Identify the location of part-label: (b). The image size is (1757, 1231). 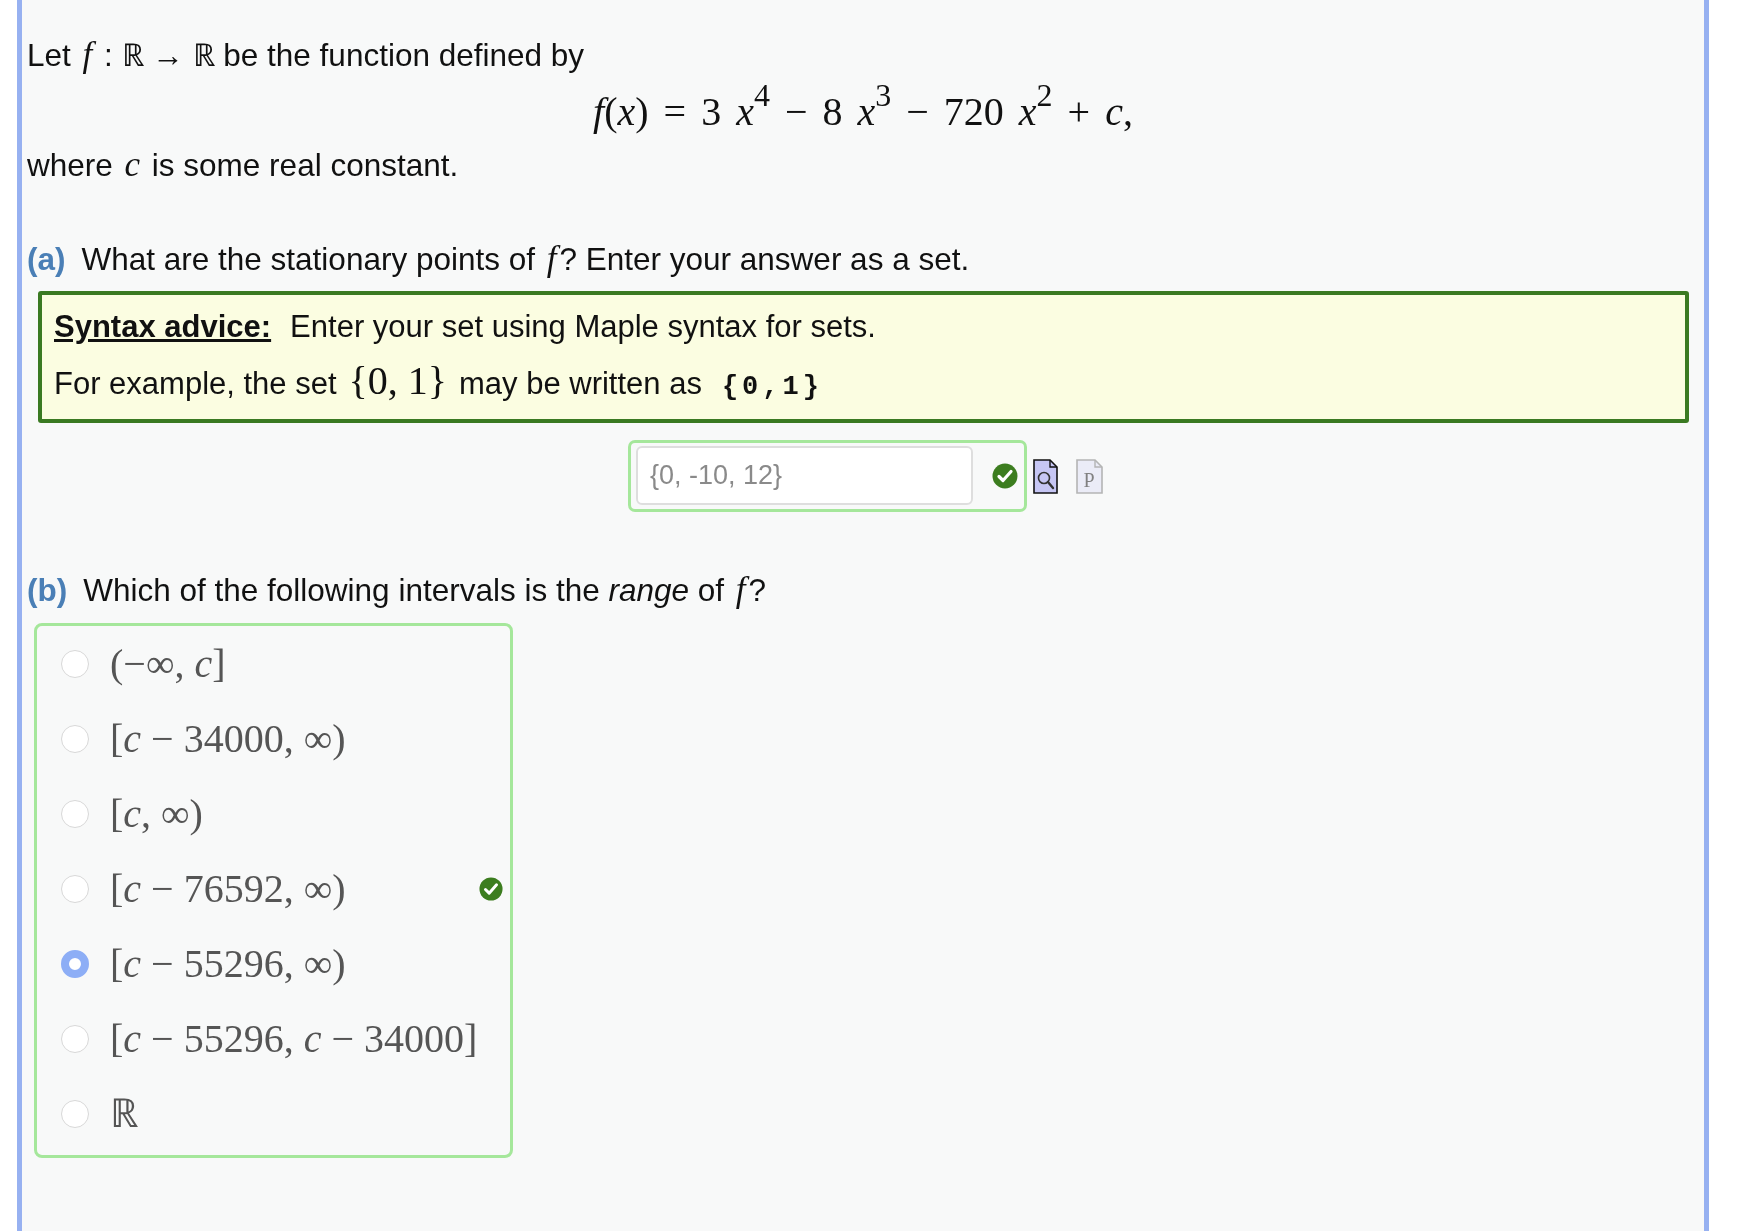
(47, 590).